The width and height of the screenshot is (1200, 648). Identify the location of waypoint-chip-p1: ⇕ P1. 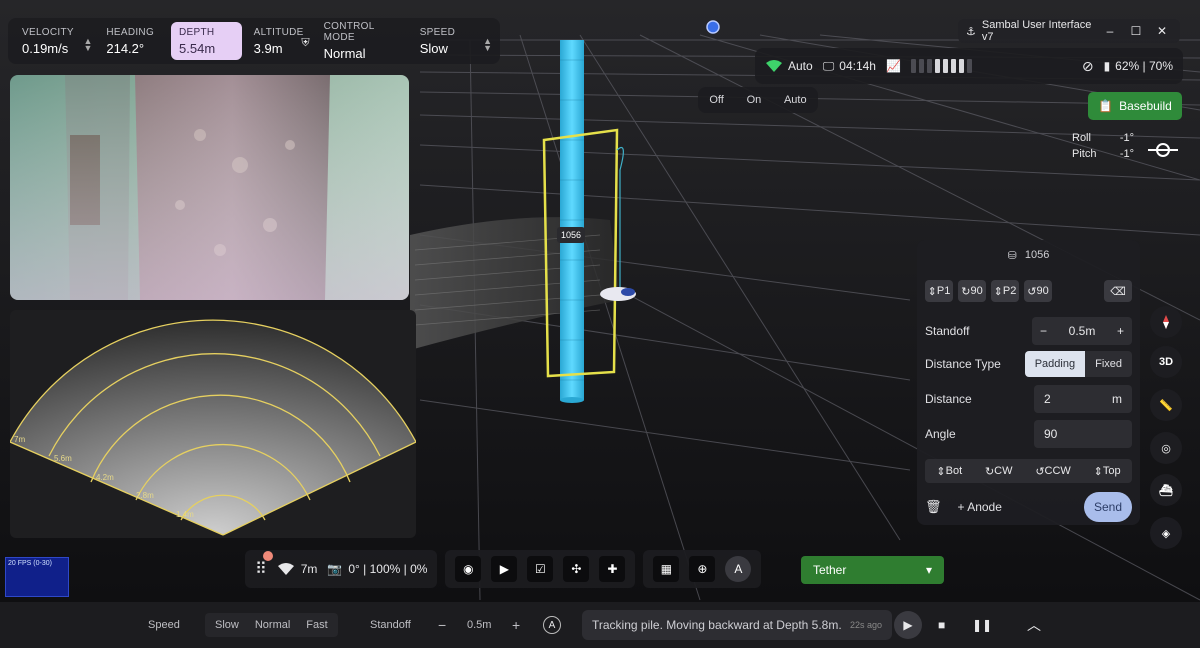
(939, 291).